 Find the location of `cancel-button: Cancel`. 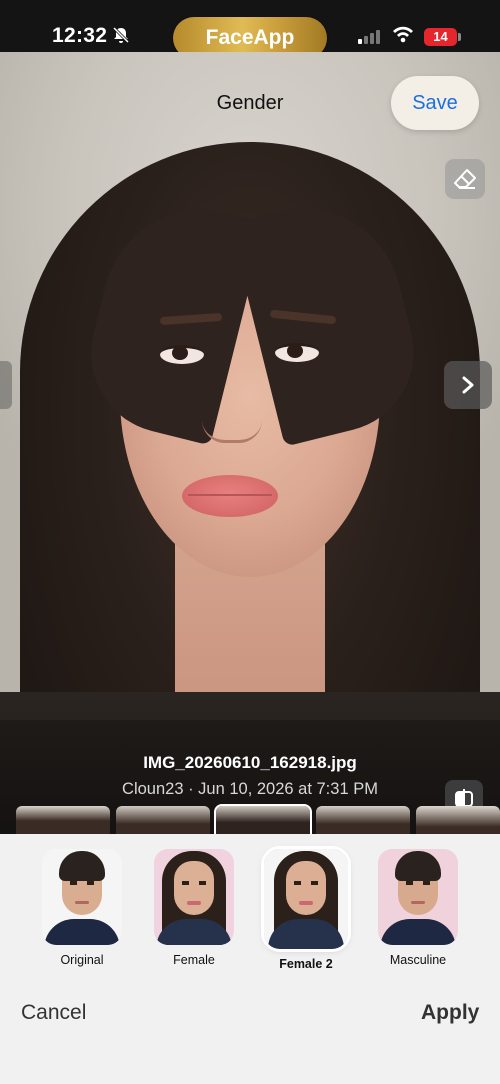

cancel-button: Cancel is located at coordinates (53, 1013).